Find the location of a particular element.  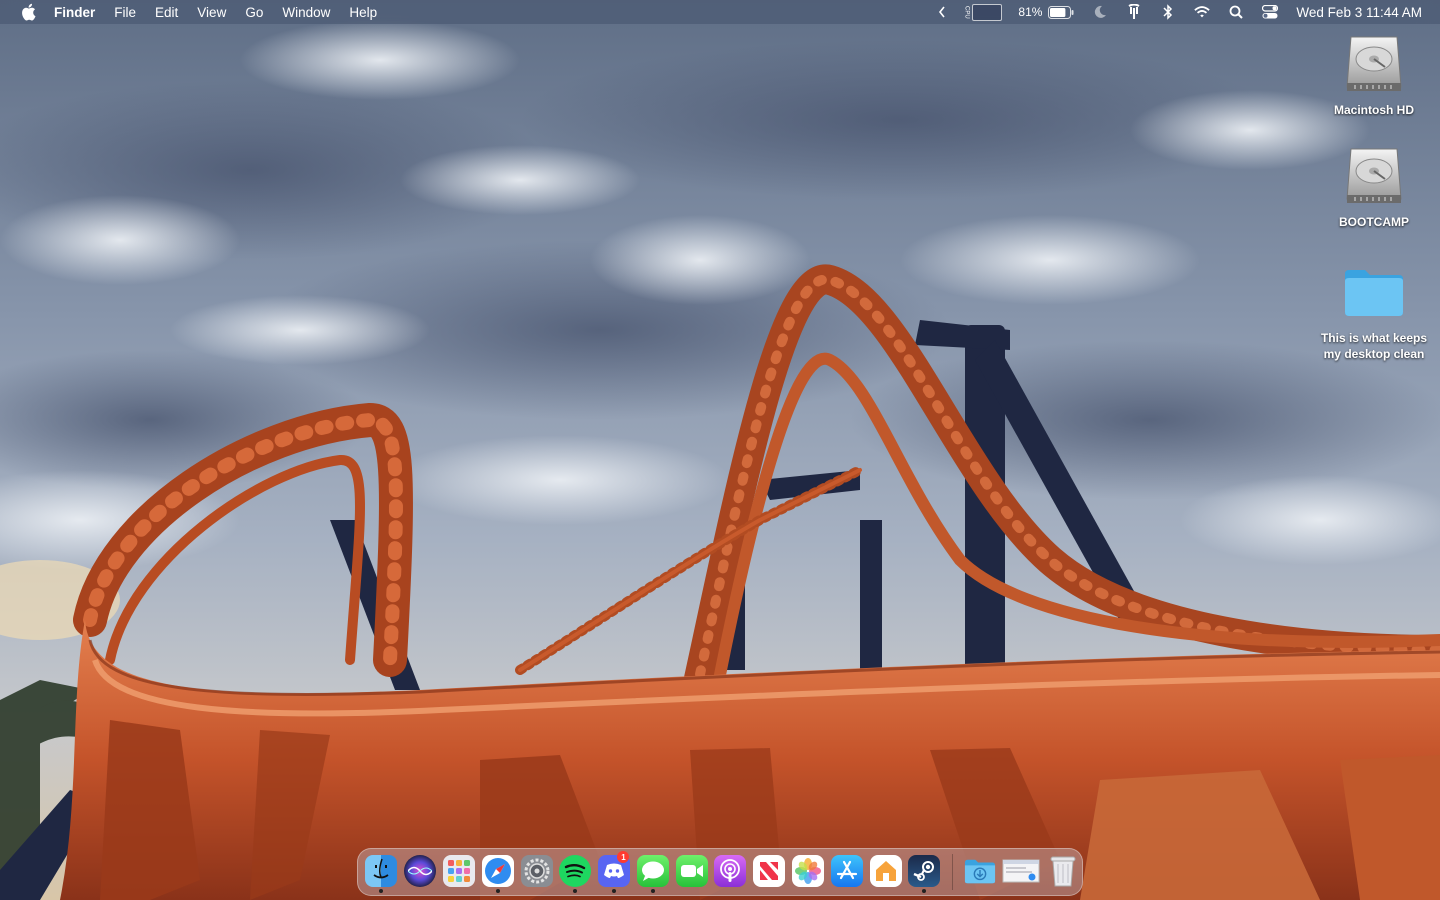

spotify-icon is located at coordinates (575, 871).